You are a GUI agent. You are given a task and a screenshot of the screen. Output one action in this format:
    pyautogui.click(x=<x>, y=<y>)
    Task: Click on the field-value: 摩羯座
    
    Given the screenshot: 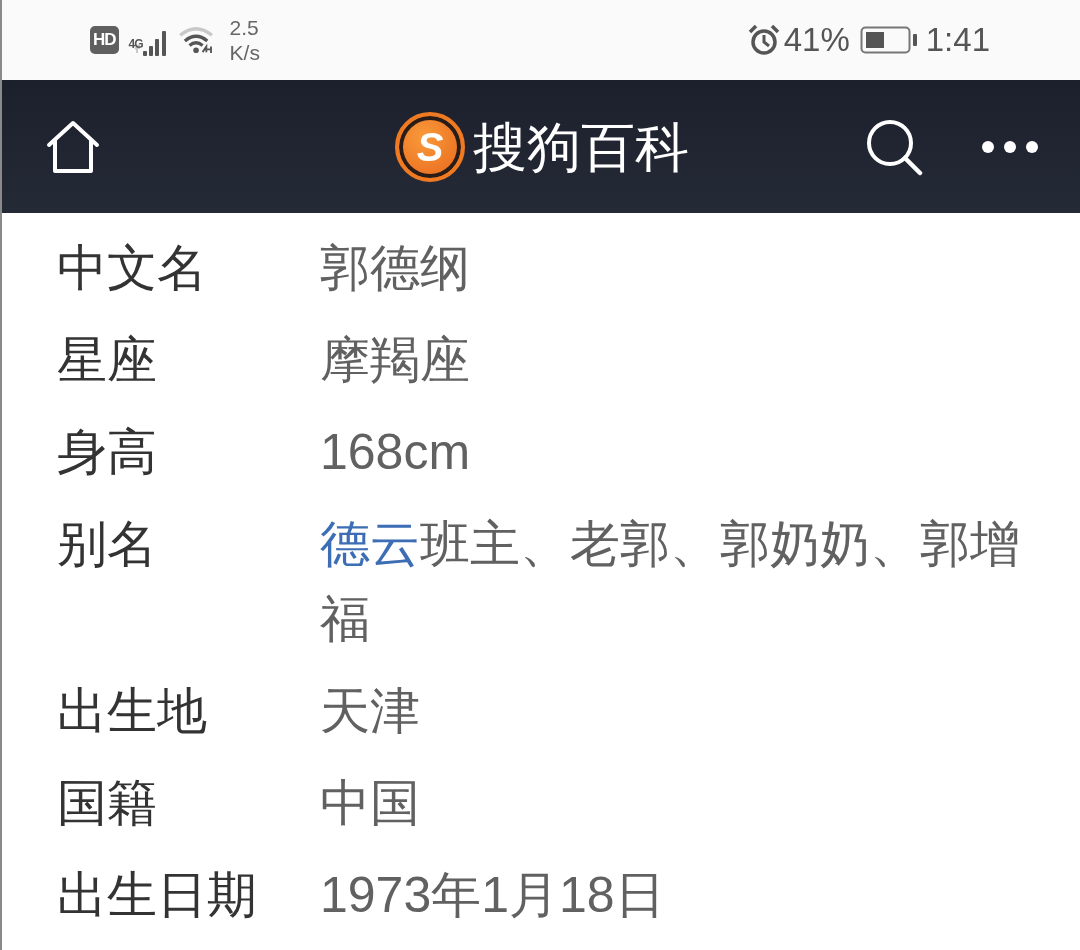 What is the action you would take?
    pyautogui.click(x=395, y=360)
    